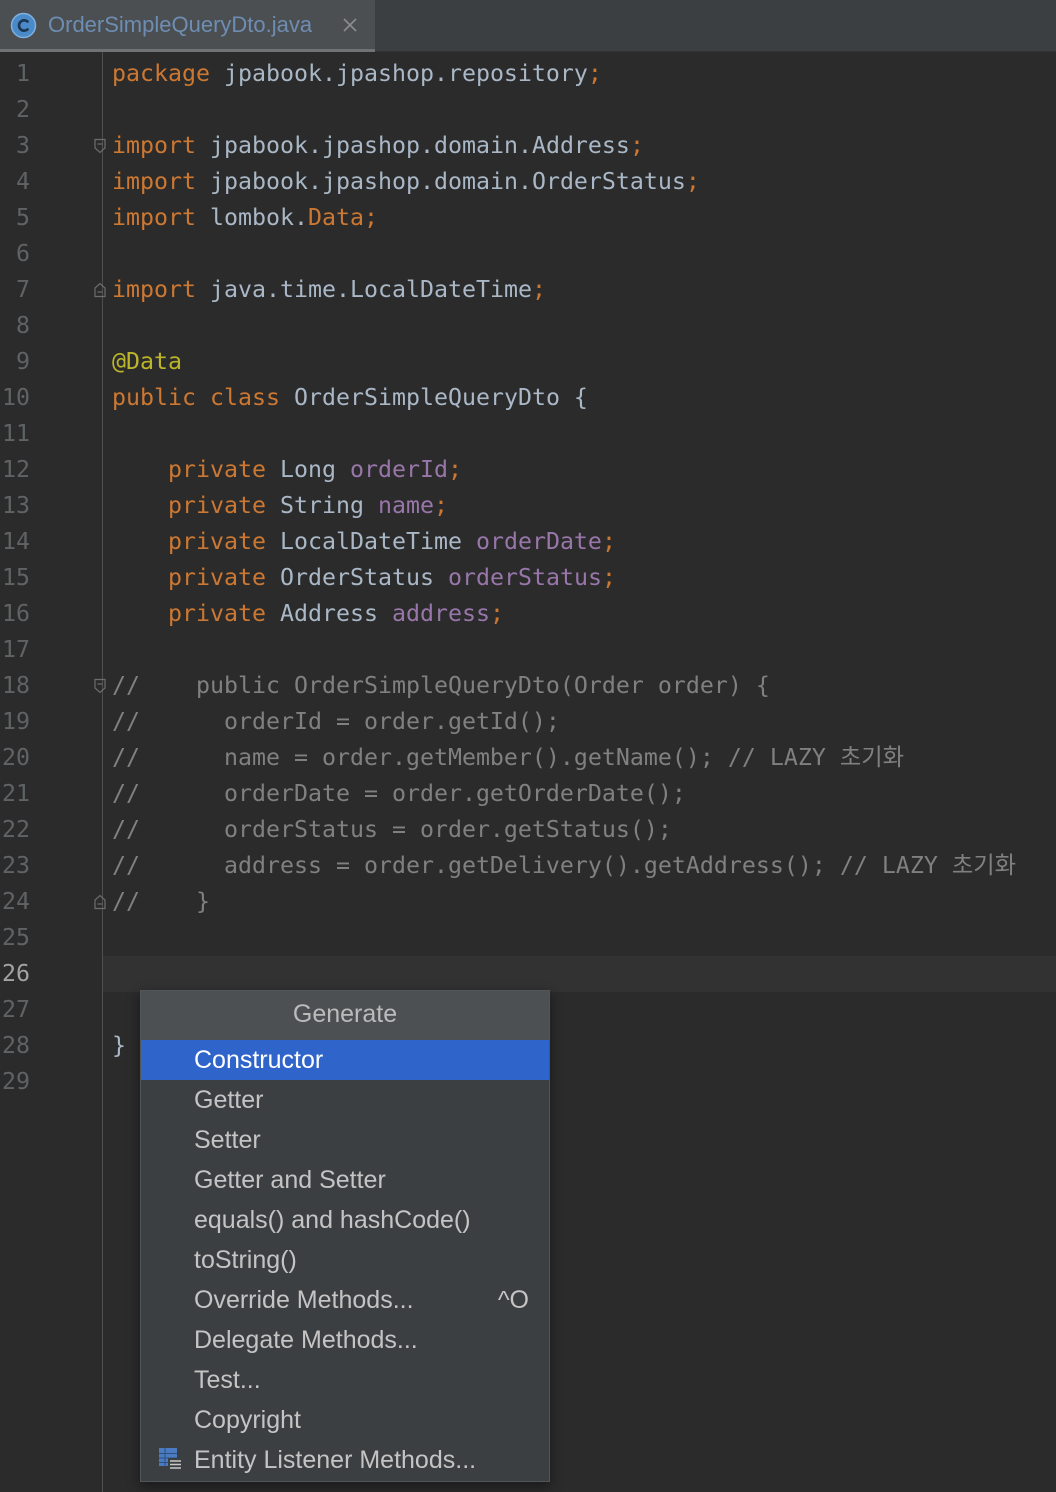 The height and width of the screenshot is (1492, 1056). What do you see at coordinates (280, 506) in the screenshot?
I see `code-text: private String name;` at bounding box center [280, 506].